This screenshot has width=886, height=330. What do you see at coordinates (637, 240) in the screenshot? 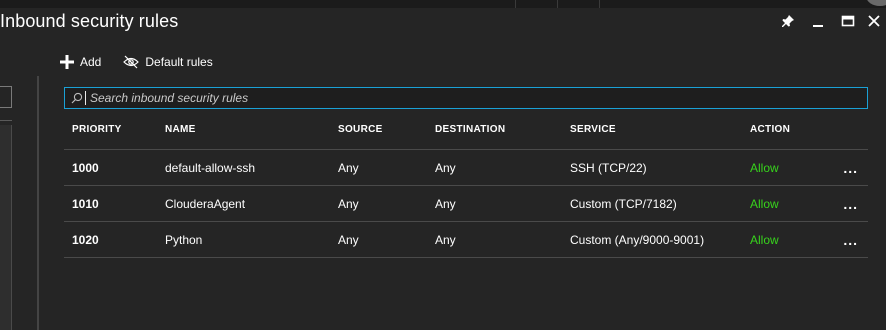
I see `cell-service: Custom (Any/9000-9001)` at bounding box center [637, 240].